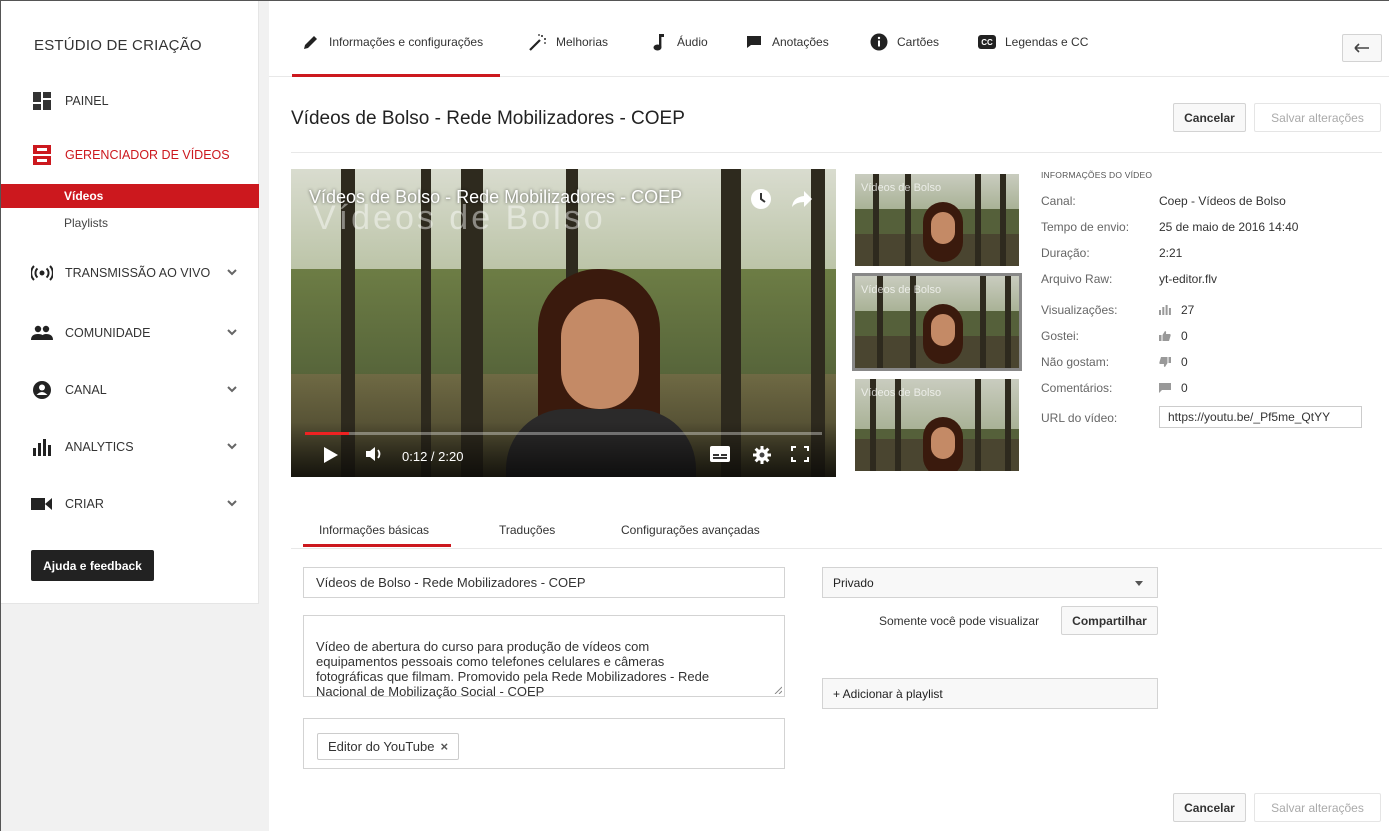 Image resolution: width=1389 pixels, height=831 pixels. I want to click on info-label: Visualizações:, so click(1079, 310).